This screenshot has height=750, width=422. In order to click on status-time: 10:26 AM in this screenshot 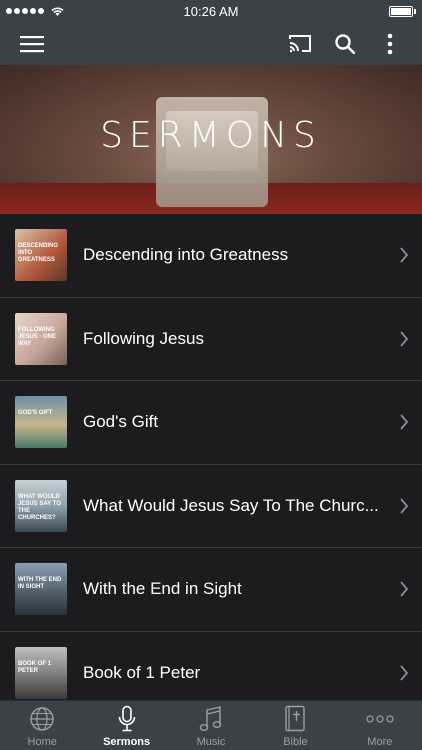, I will do `click(211, 11)`.